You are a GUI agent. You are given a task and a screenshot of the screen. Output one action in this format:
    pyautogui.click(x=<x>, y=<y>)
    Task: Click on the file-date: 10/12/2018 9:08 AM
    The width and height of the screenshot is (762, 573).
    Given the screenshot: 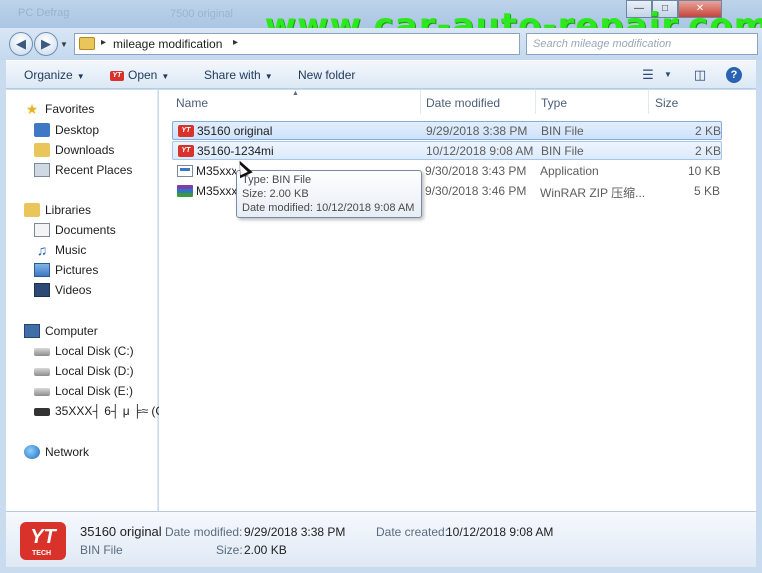 What is the action you would take?
    pyautogui.click(x=480, y=151)
    